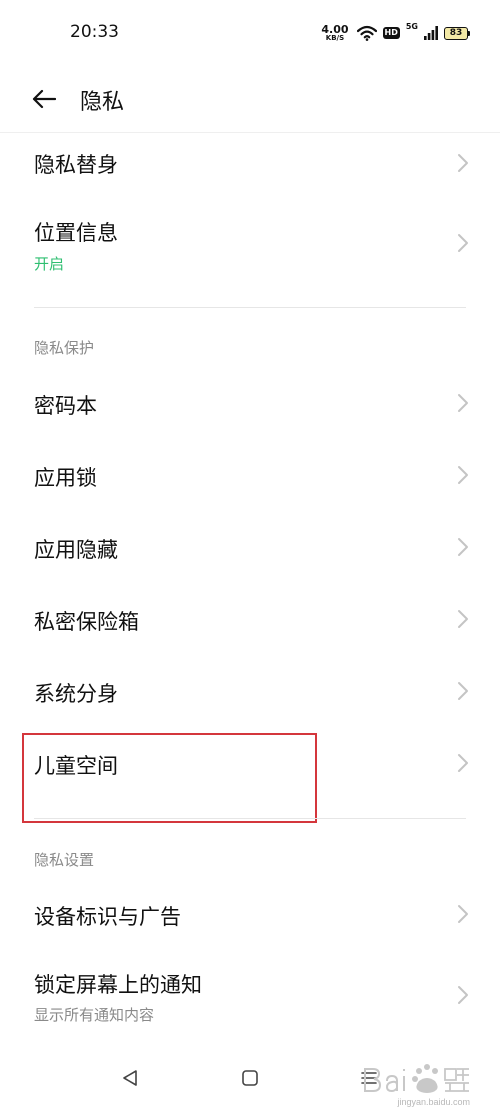 The height and width of the screenshot is (1111, 500). What do you see at coordinates (76, 766) in the screenshot?
I see `item-label: 儿童空间` at bounding box center [76, 766].